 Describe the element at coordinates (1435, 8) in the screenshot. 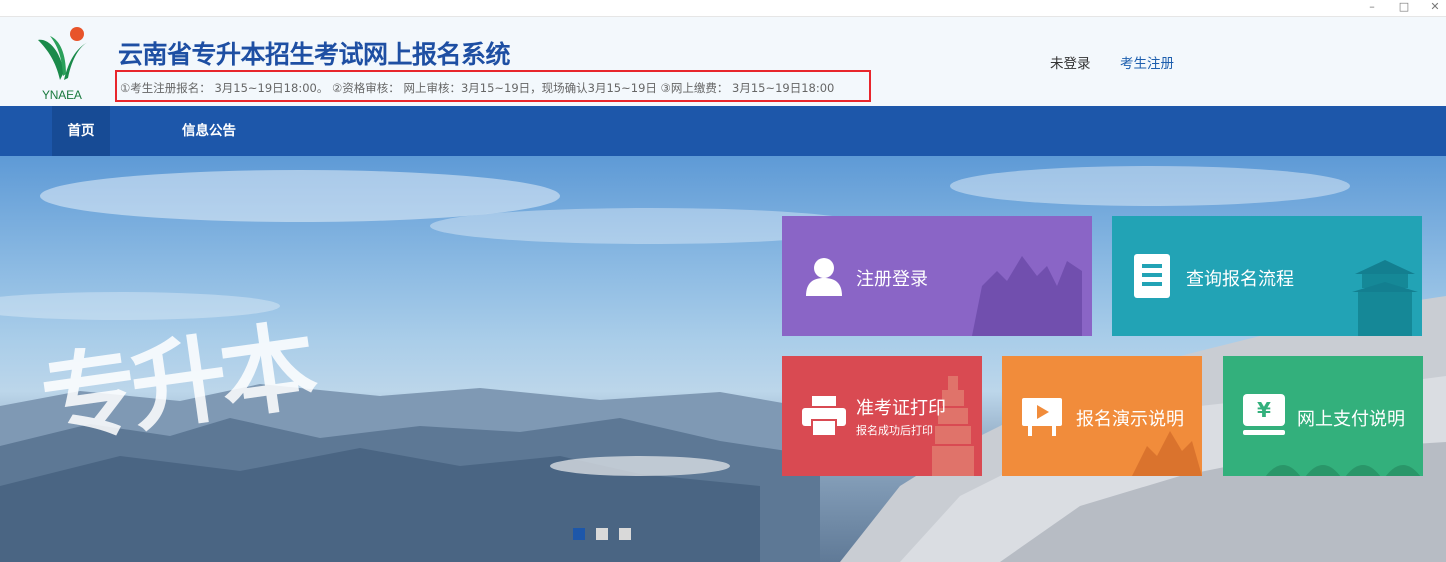

I see `close-icon: ✕` at that location.